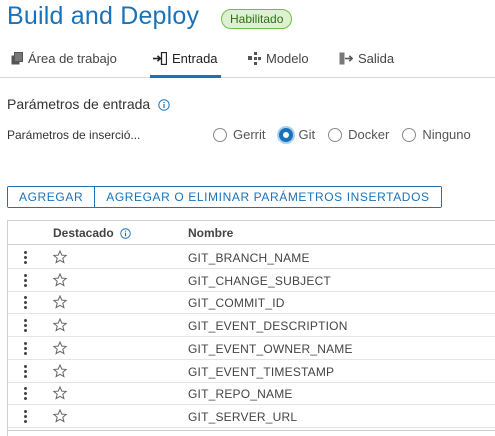 This screenshot has height=436, width=495. Describe the element at coordinates (369, 134) in the screenshot. I see `radio-label: Docker` at that location.